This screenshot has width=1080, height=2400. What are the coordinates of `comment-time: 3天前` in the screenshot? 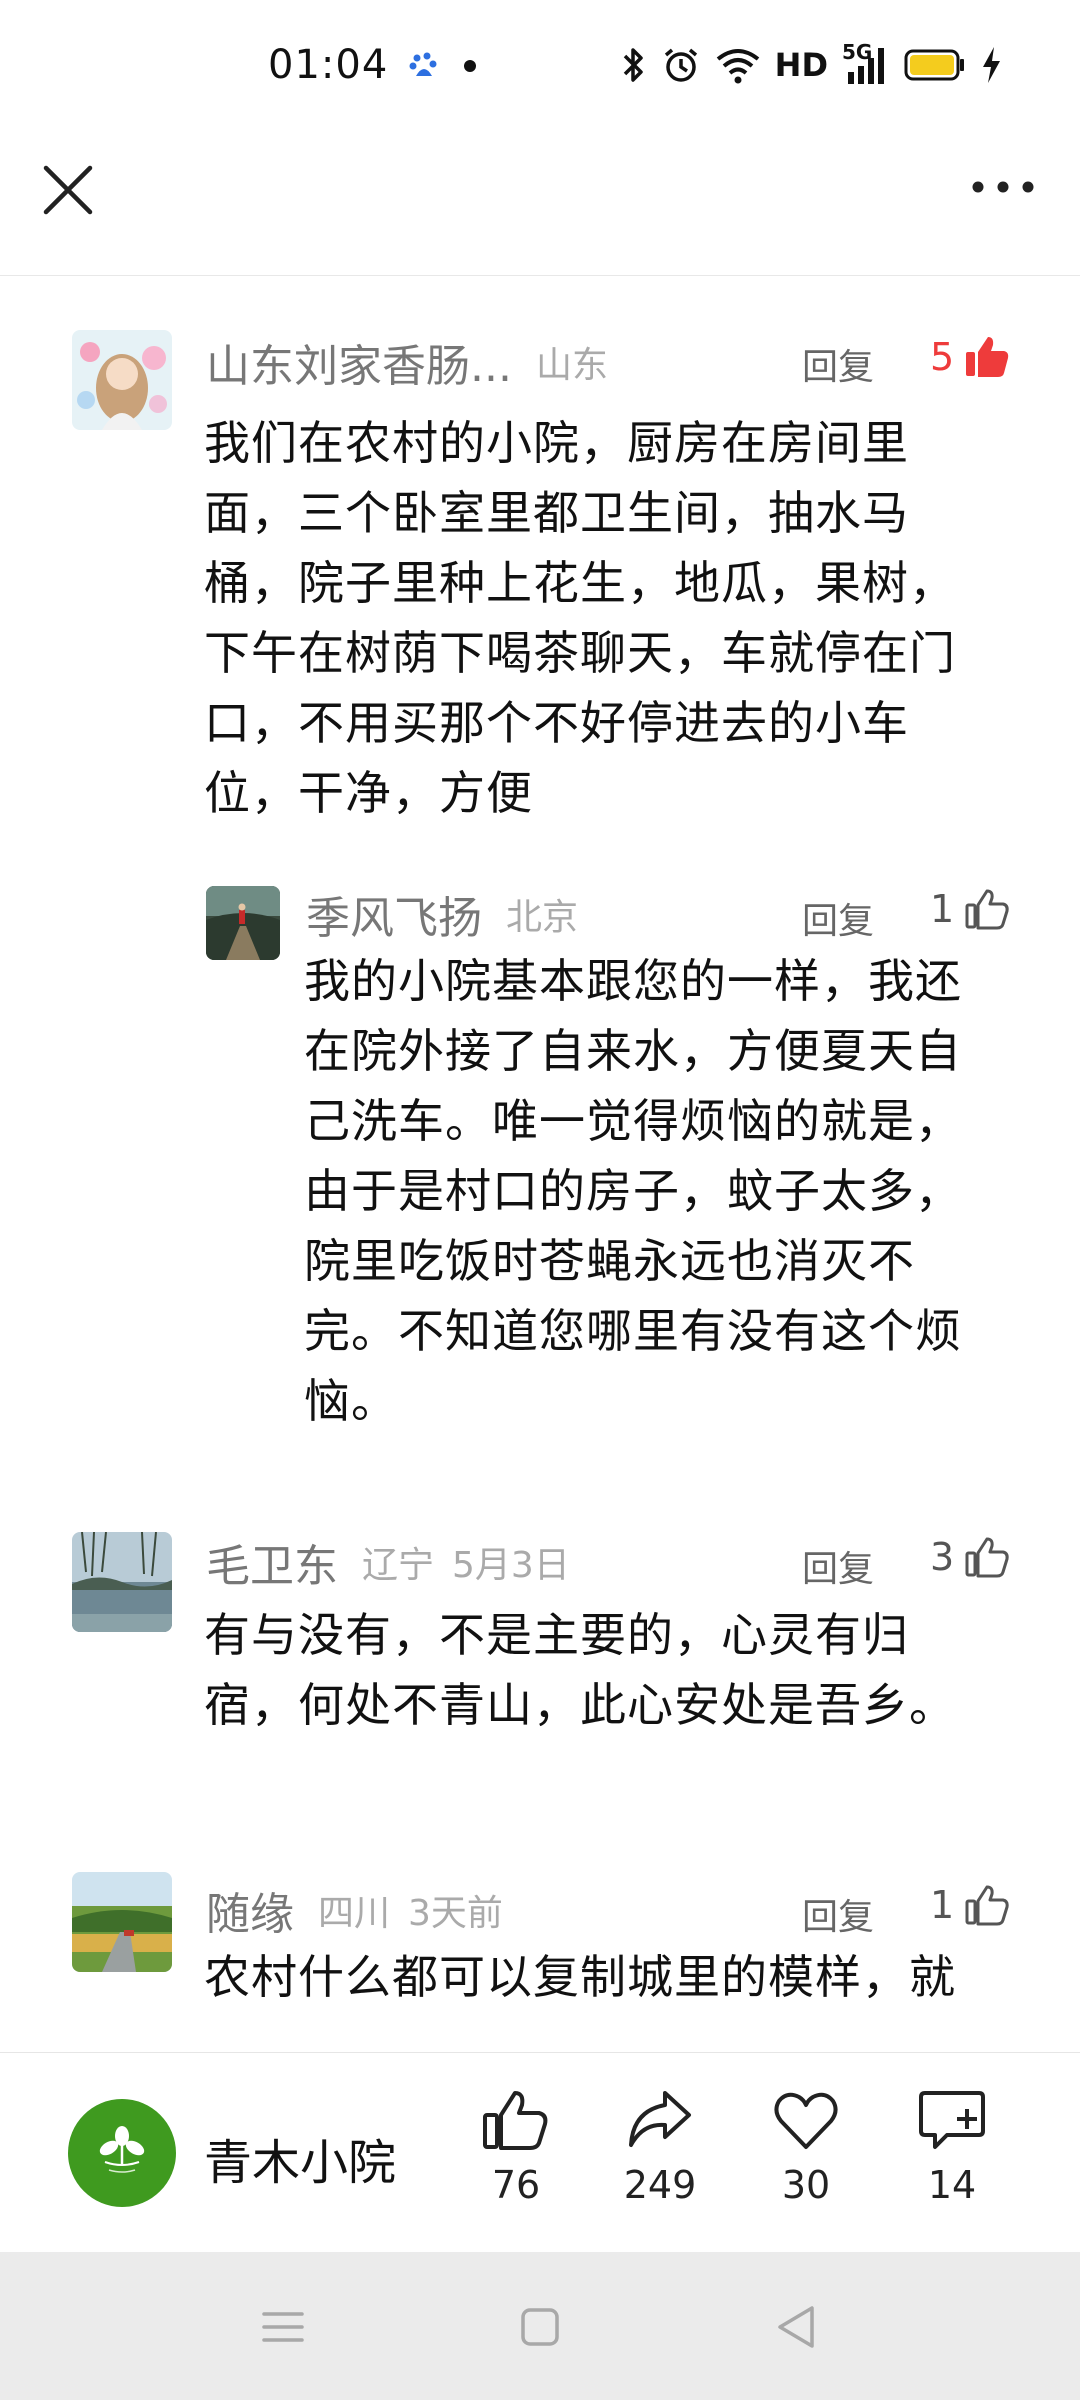 It's located at (455, 1913).